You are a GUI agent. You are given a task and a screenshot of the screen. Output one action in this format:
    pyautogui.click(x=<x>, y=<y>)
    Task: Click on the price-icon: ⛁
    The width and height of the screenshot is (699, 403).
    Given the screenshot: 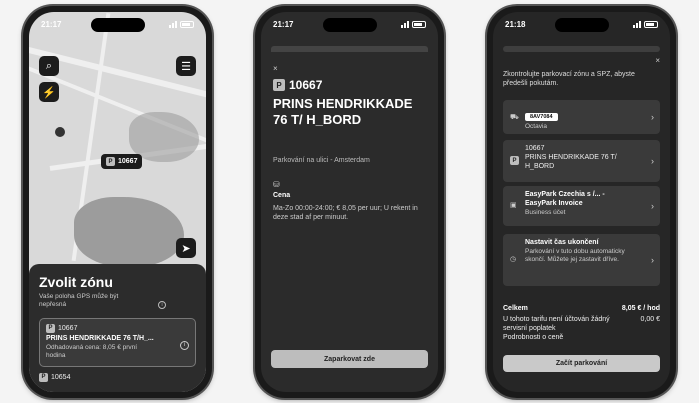 What is the action you would take?
    pyautogui.click(x=276, y=184)
    